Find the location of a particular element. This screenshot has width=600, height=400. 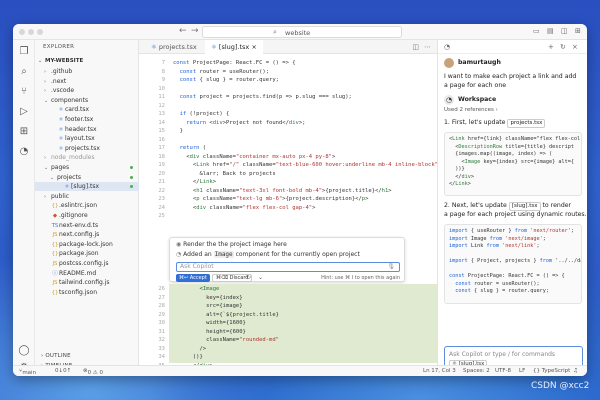

code-line: const ProjectPage: React.FC = () => { is located at coordinates (307, 63).